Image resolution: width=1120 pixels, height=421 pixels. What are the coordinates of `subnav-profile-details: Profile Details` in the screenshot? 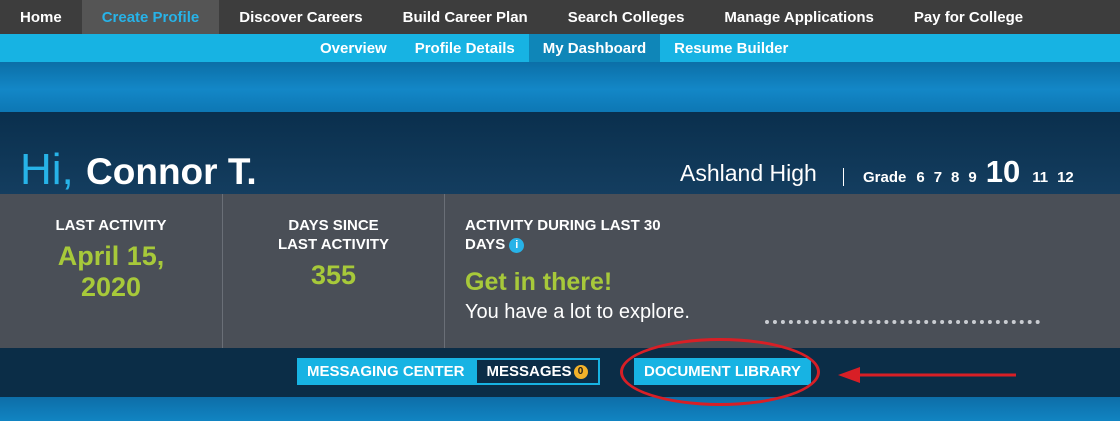 It's located at (465, 48).